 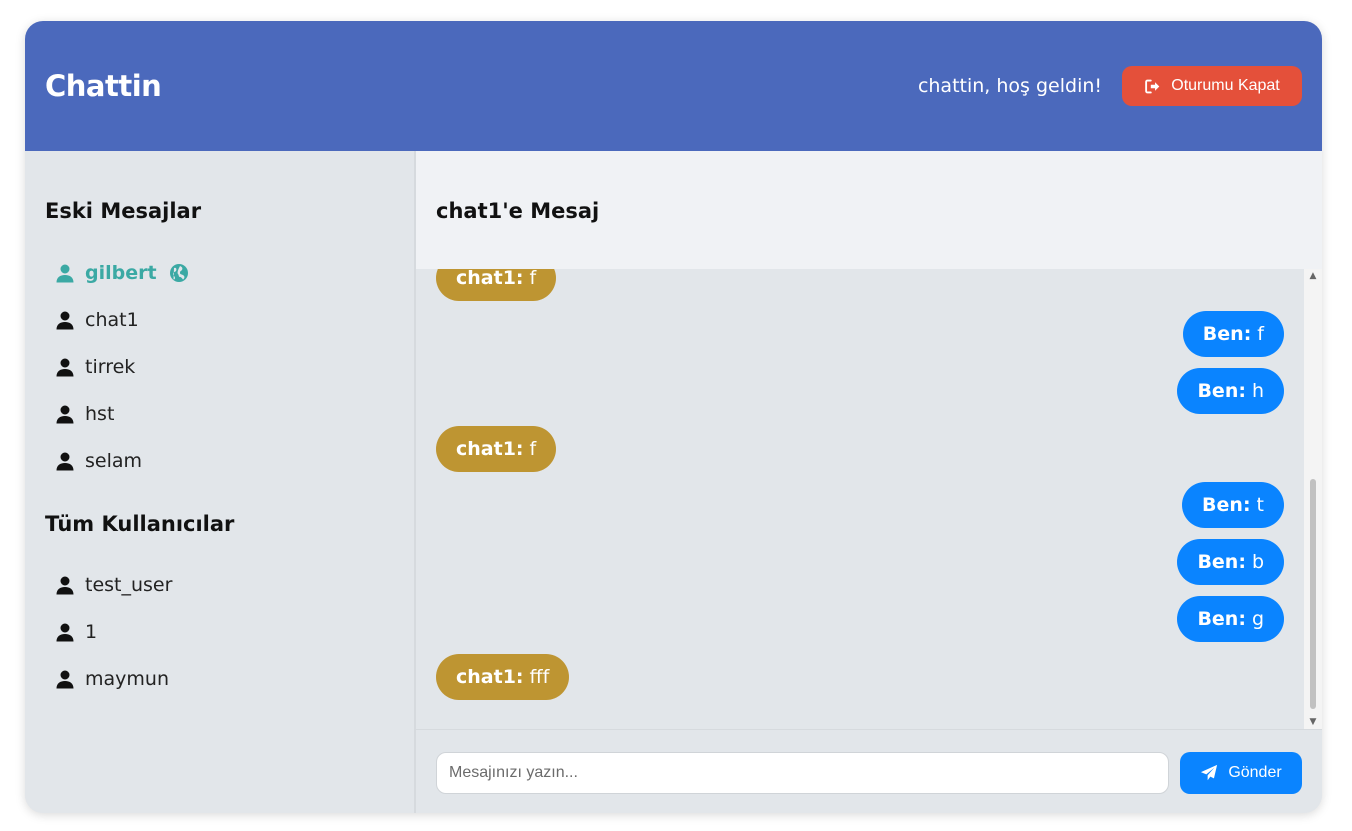 I want to click on send-button: Gönder, so click(x=1241, y=773).